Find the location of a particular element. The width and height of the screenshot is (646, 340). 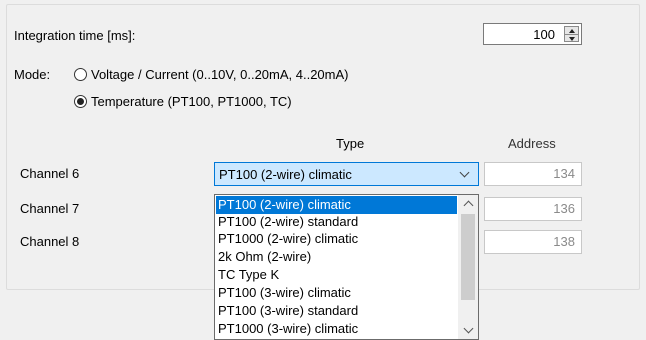

channel-8-label: Channel 8 is located at coordinates (50, 241).